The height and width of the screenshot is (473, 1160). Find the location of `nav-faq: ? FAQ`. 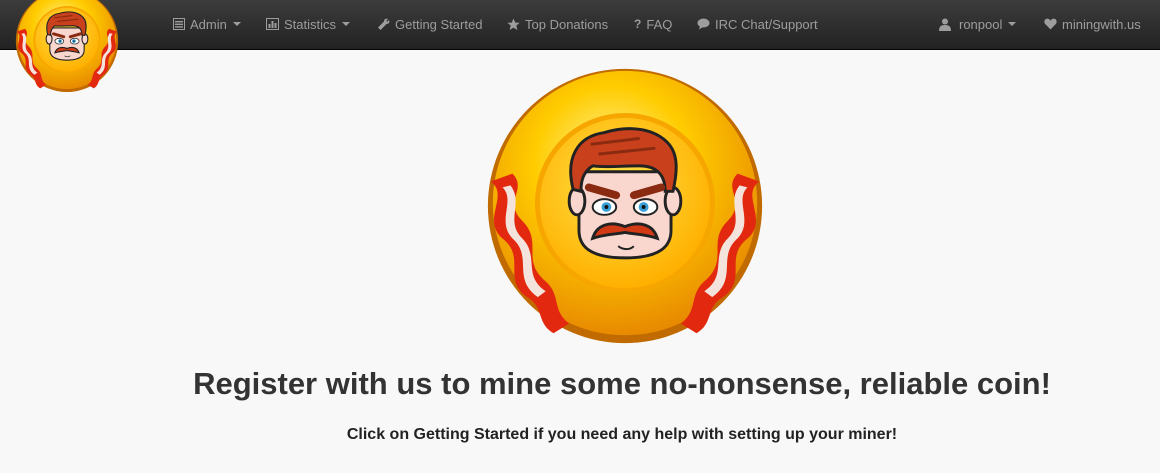

nav-faq: ? FAQ is located at coordinates (653, 24).